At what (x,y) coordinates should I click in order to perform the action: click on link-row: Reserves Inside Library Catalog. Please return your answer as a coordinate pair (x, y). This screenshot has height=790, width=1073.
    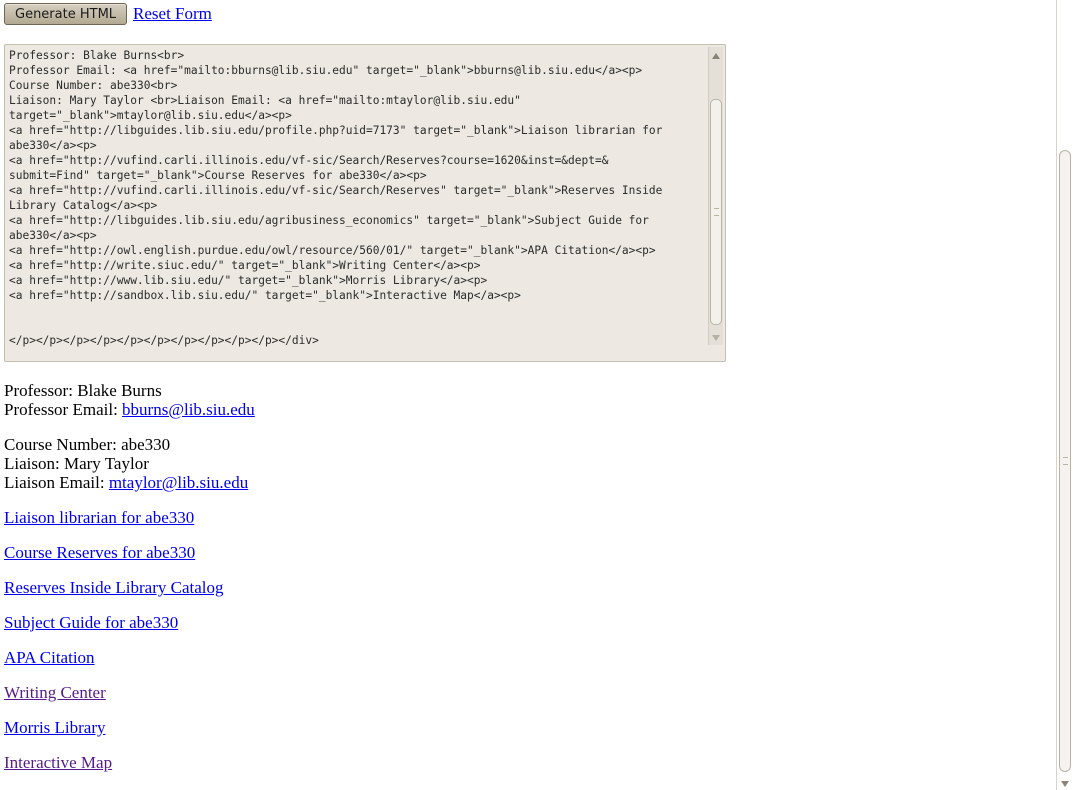
    Looking at the image, I should click on (354, 587).